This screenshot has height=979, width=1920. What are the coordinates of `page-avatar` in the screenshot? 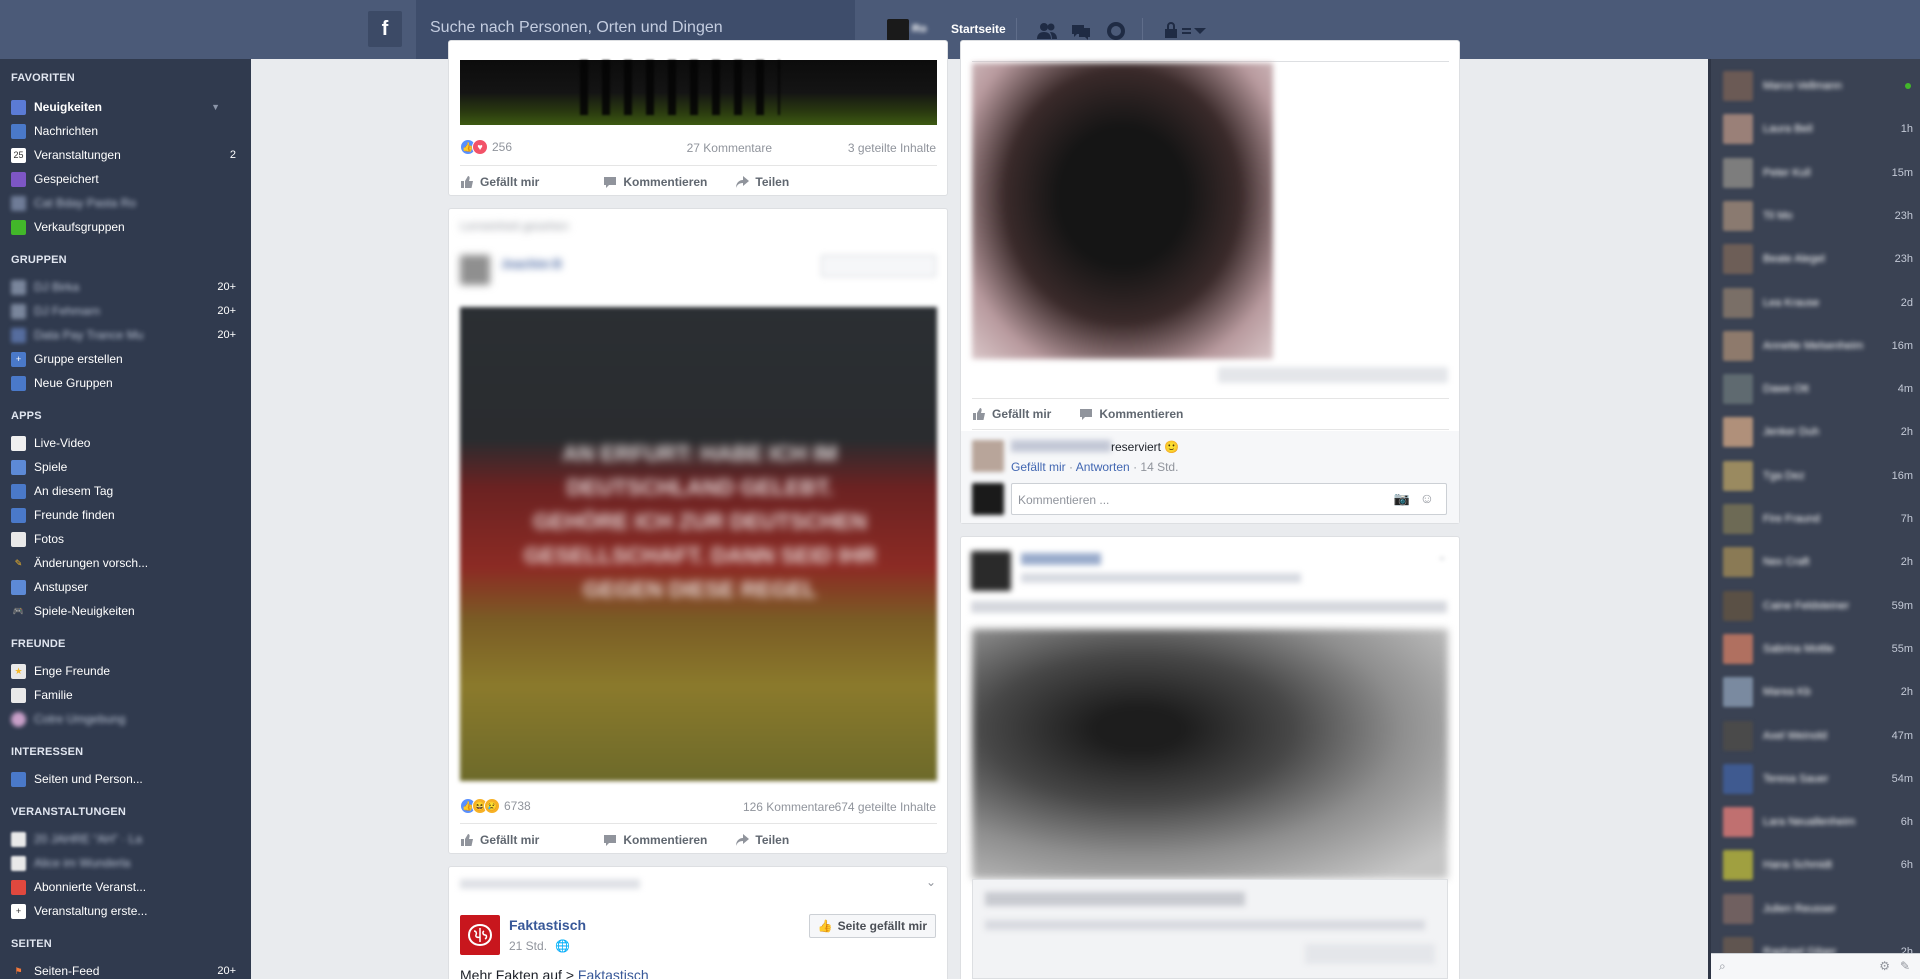 It's located at (480, 935).